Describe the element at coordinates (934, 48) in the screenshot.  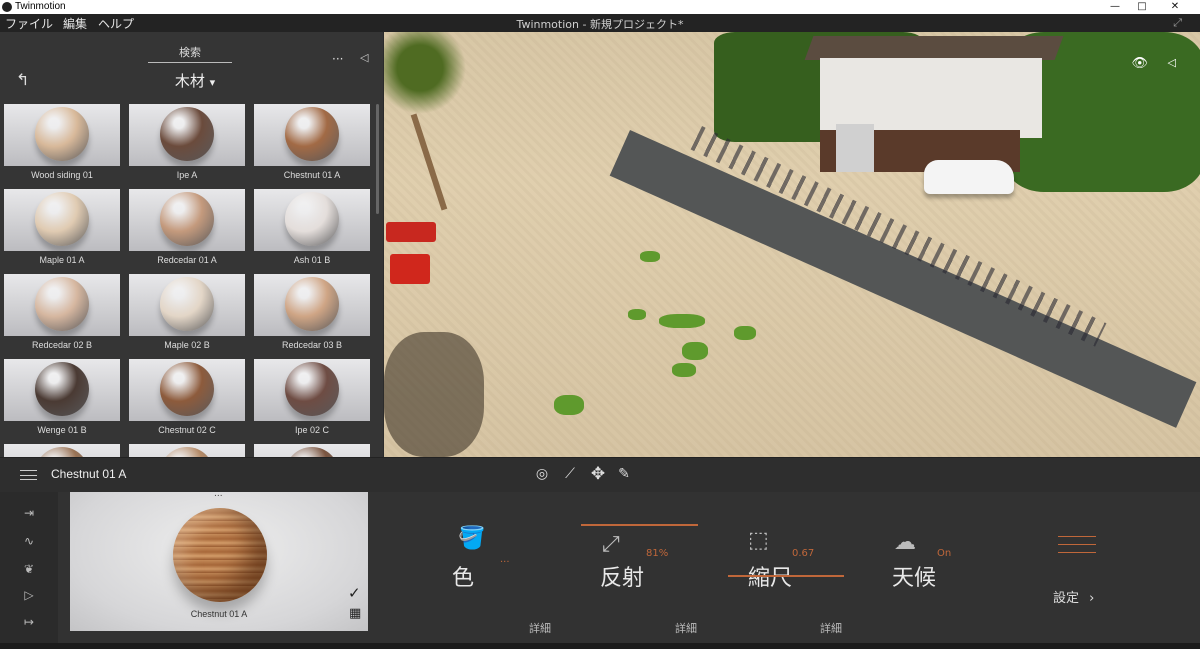
I see `house-roof` at that location.